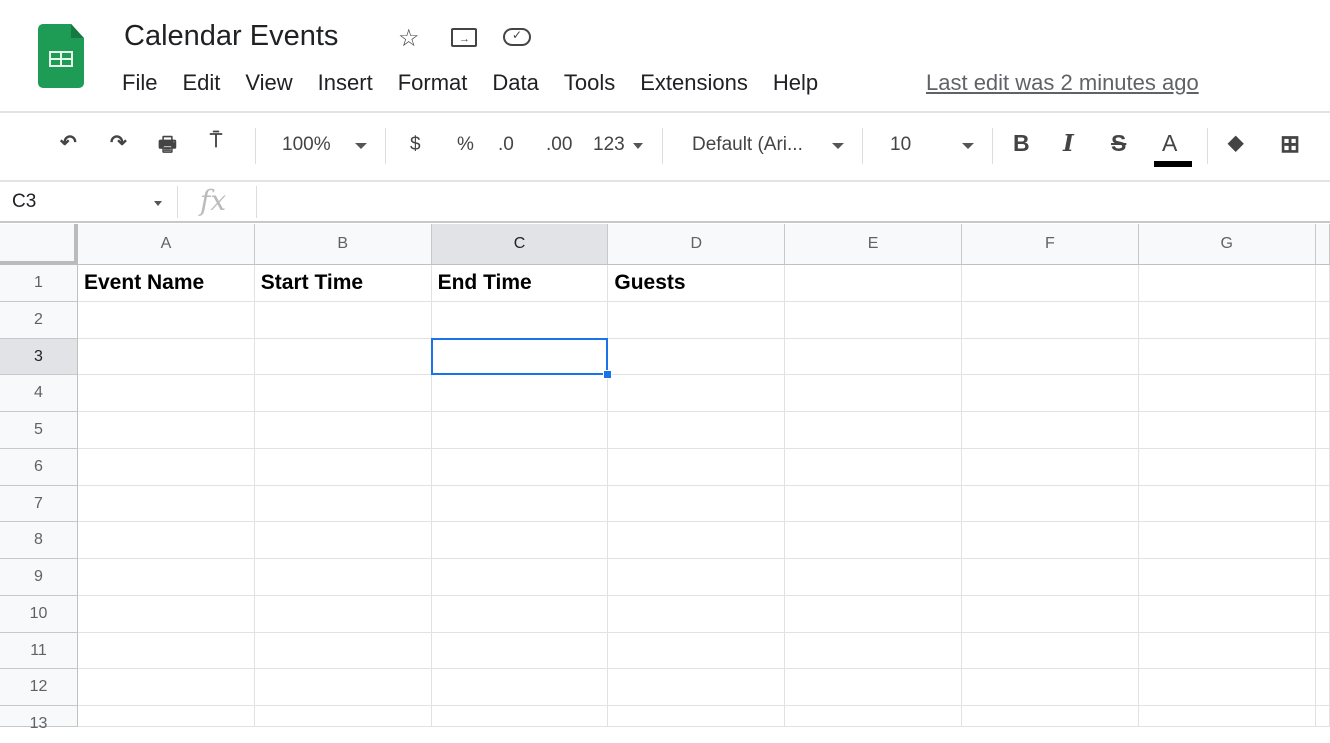  What do you see at coordinates (520, 320) in the screenshot?
I see `cell-c2` at bounding box center [520, 320].